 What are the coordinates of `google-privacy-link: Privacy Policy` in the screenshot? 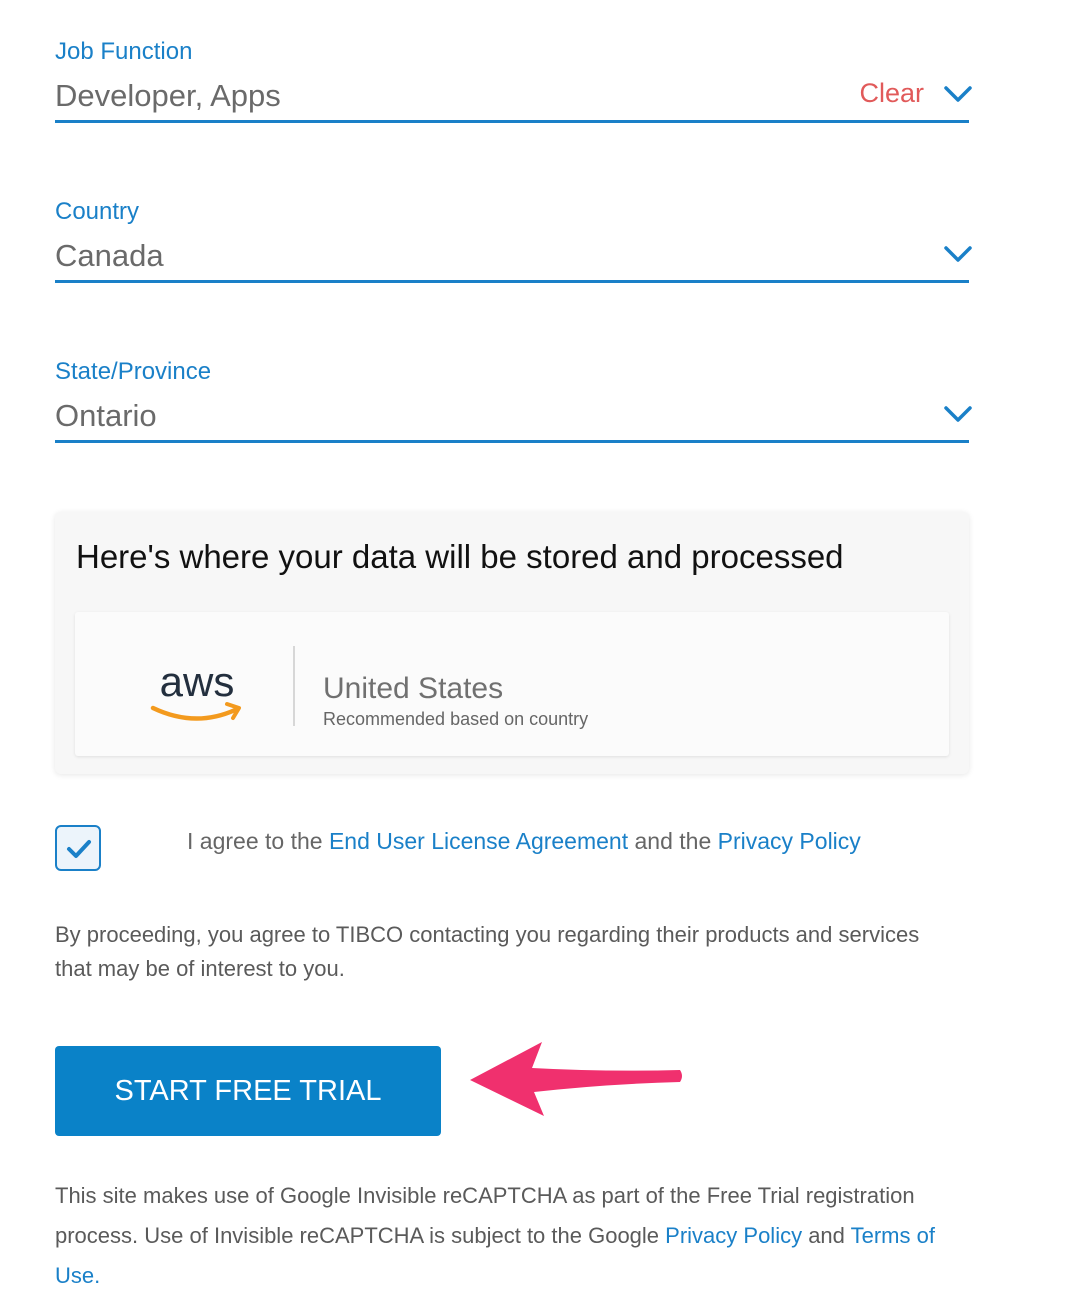 It's located at (733, 1235).